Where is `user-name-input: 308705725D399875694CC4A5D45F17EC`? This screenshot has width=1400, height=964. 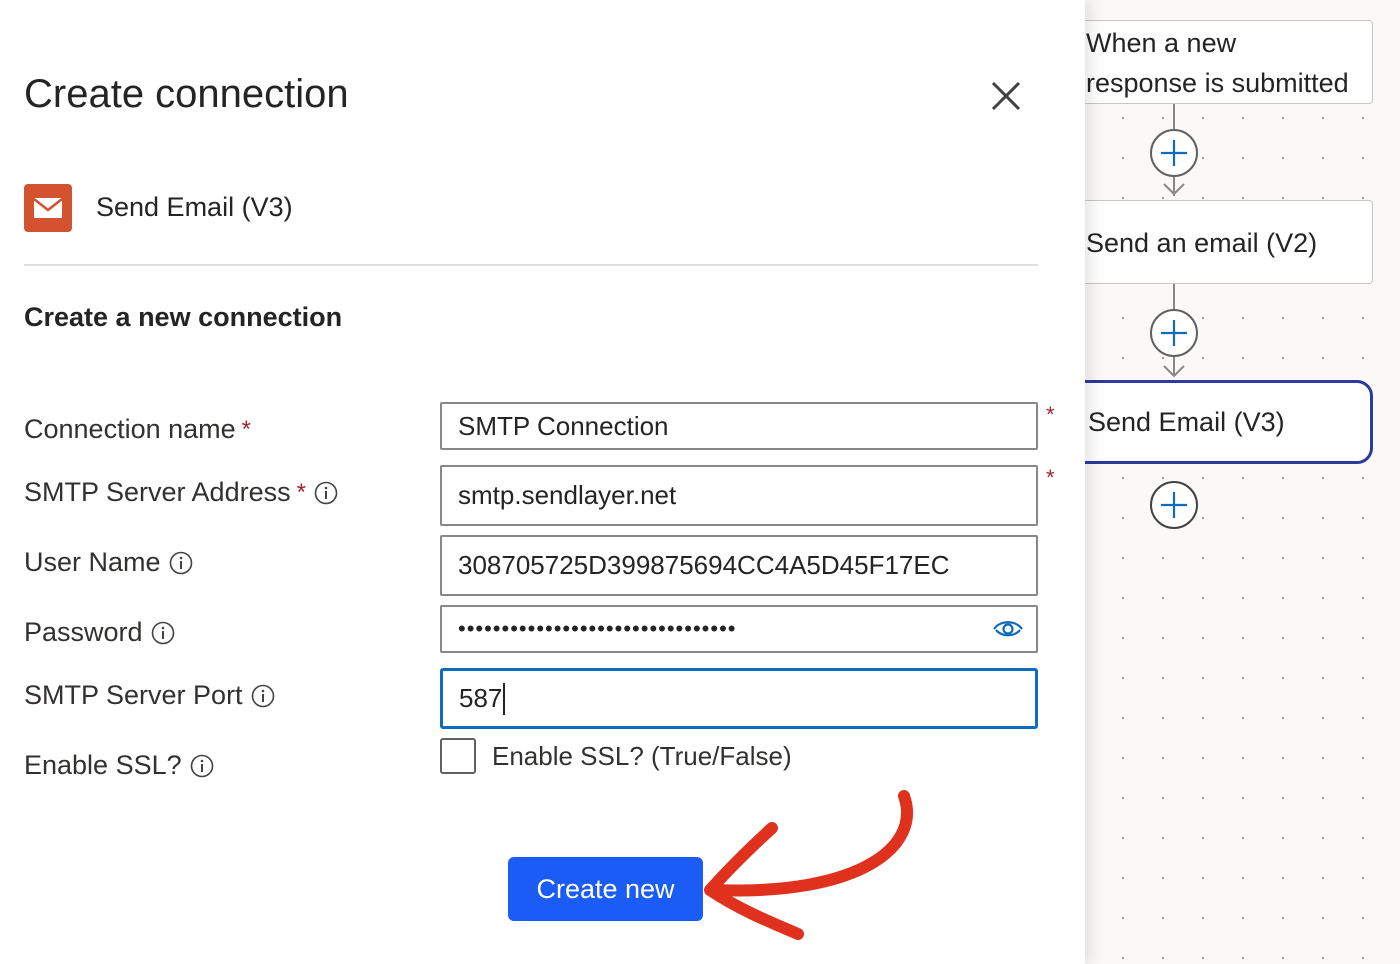 user-name-input: 308705725D399875694CC4A5D45F17EC is located at coordinates (739, 565).